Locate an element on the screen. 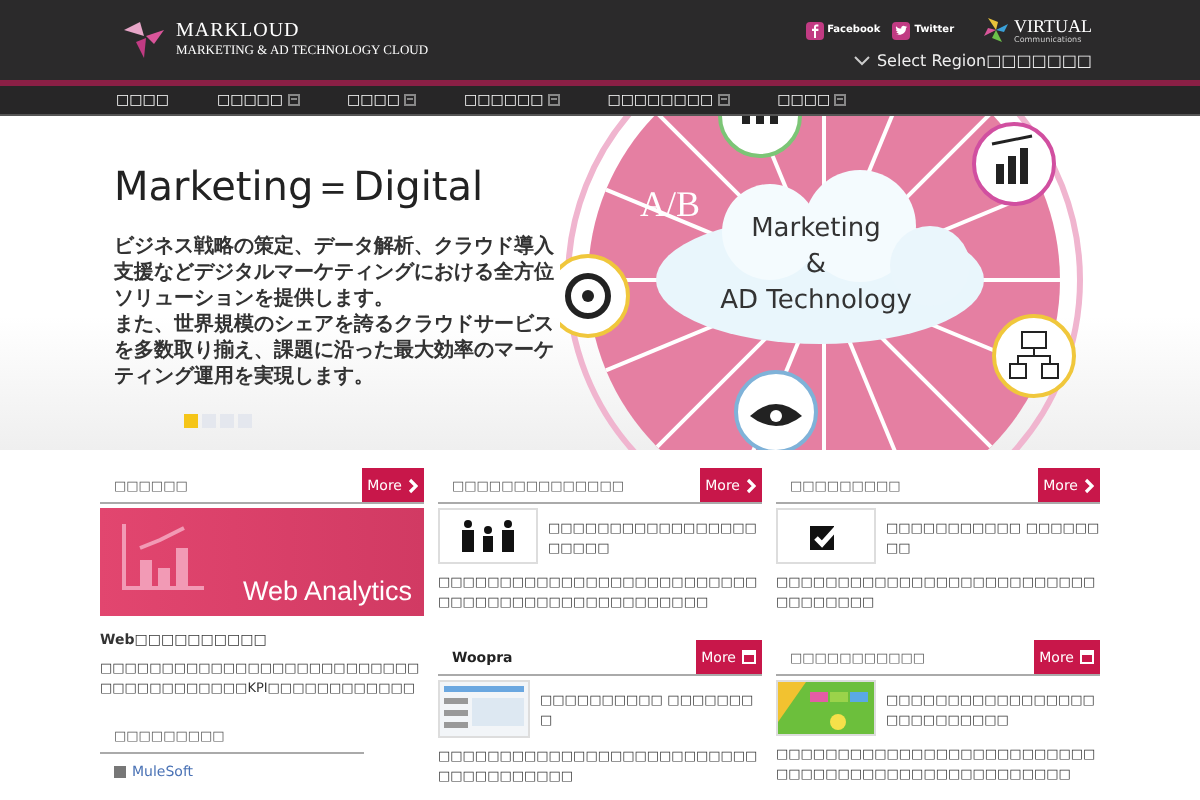  cloud-text: AD Technology is located at coordinates (816, 301).